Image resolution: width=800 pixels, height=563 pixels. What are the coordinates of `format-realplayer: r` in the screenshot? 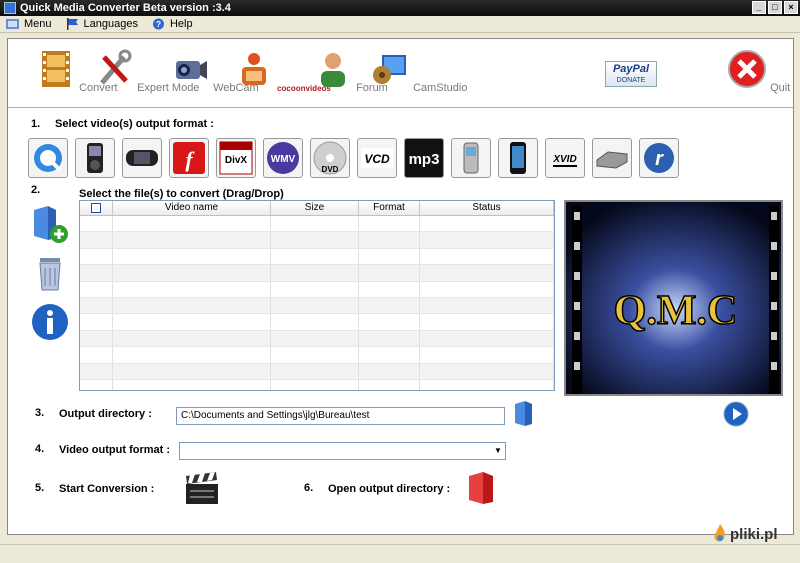 It's located at (659, 158).